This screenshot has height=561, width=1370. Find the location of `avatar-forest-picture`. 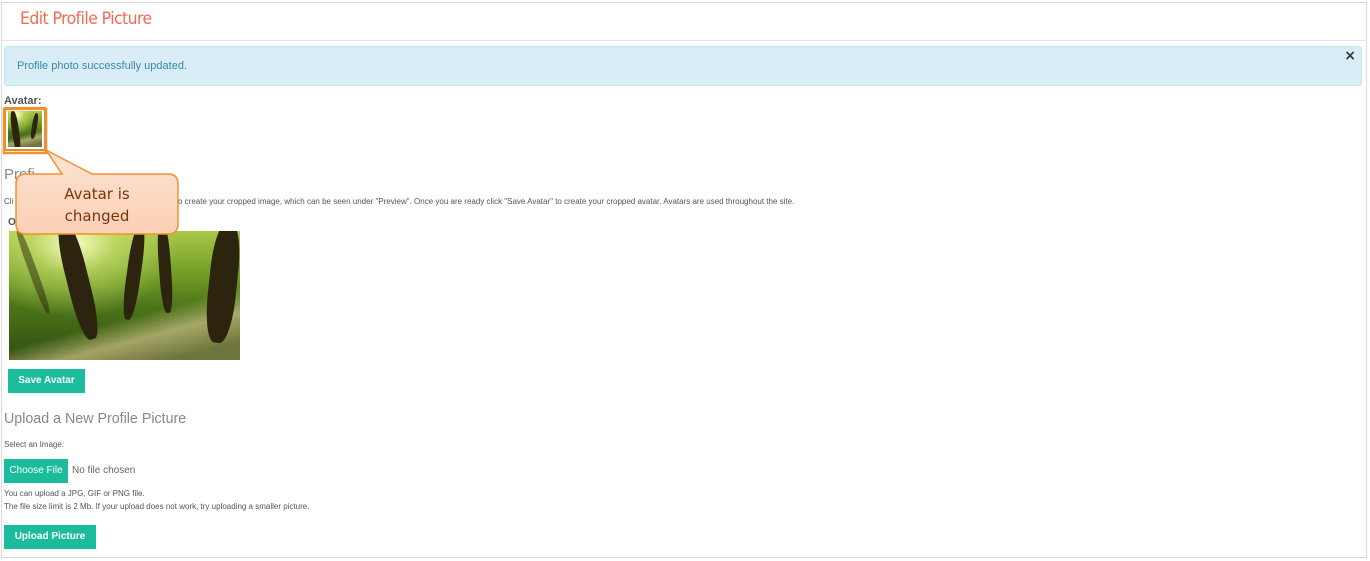

avatar-forest-picture is located at coordinates (25, 129).